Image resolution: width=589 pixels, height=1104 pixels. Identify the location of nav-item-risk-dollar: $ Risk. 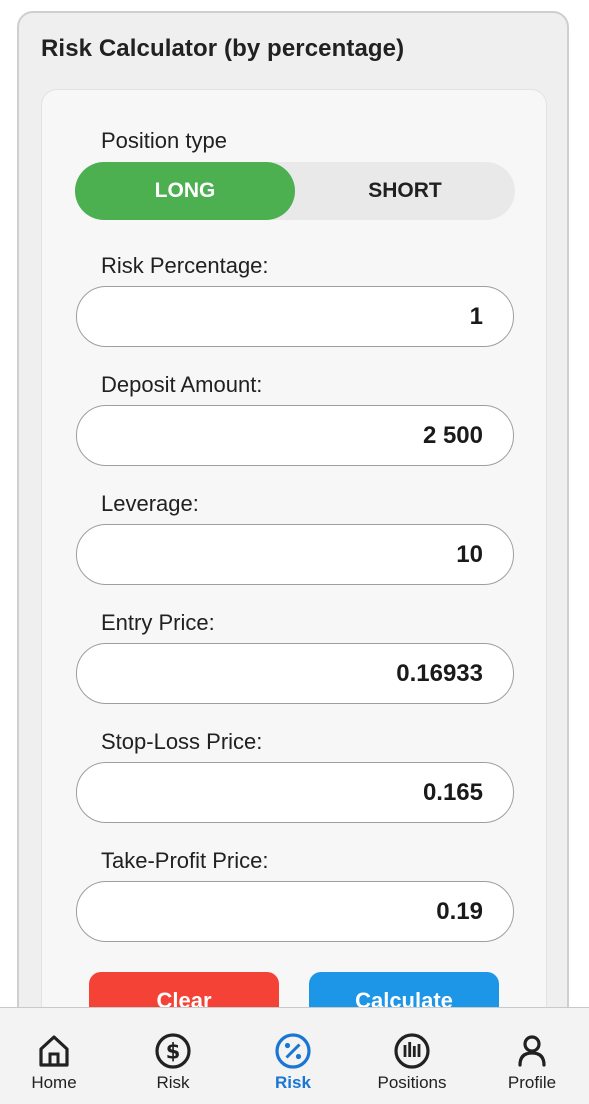
(173, 1056).